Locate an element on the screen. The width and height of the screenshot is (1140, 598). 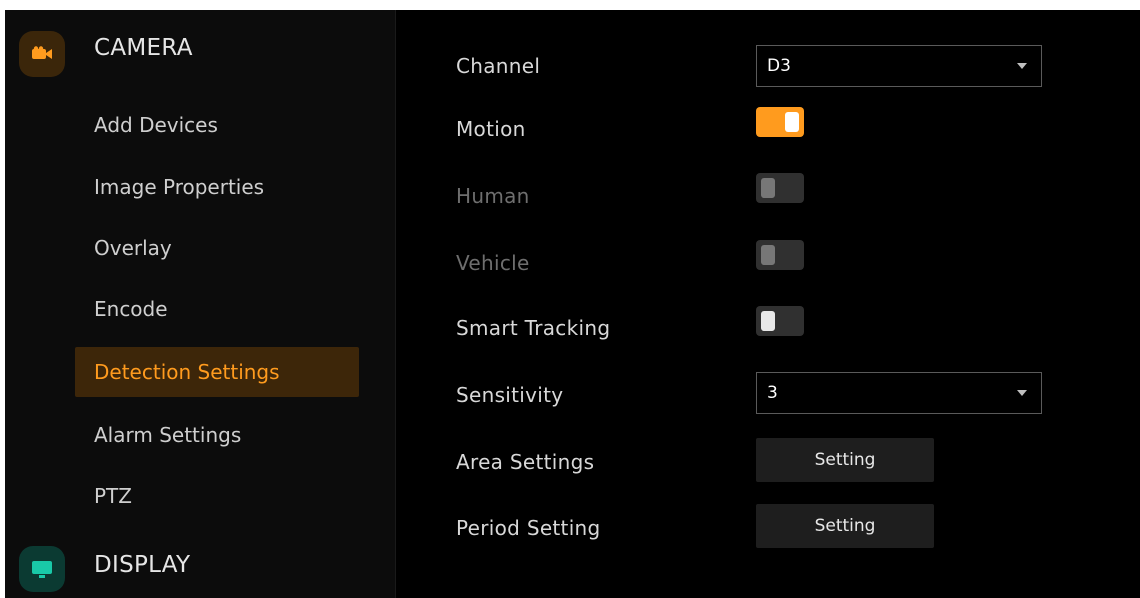
sidebar-item-label: Encode is located at coordinates (131, 309).